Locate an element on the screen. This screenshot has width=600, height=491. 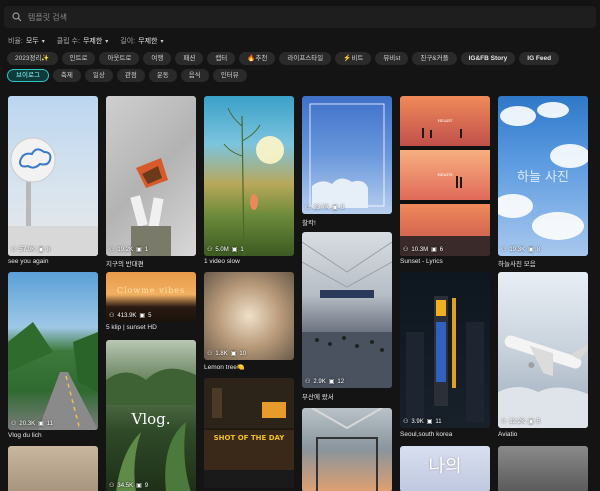
template-card: ⚇ 2.9K ▣ 12 부산에 왔서 is located at coordinates (347, 317).